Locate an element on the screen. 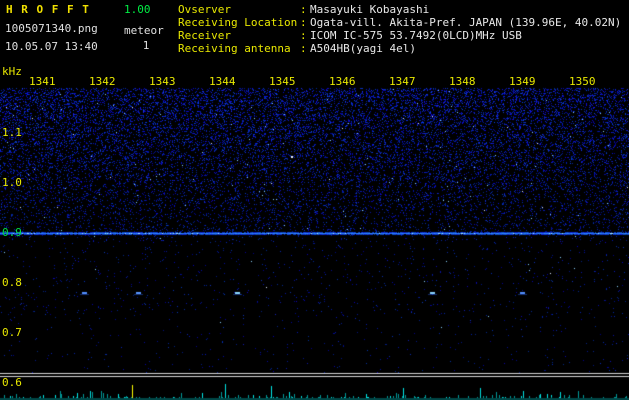 The image size is (629, 400). station-info-row: Receiving antenna : A504HB(yagi 4el) is located at coordinates (399, 49).